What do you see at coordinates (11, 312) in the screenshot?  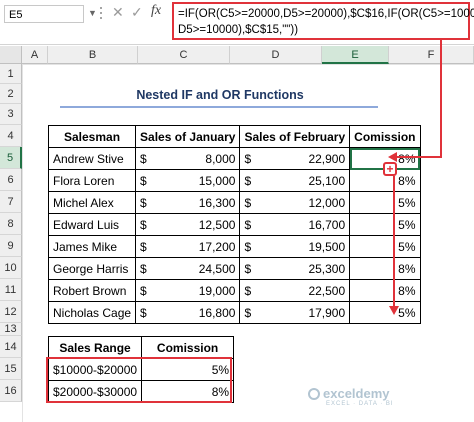 I see `row-header-12: 12` at bounding box center [11, 312].